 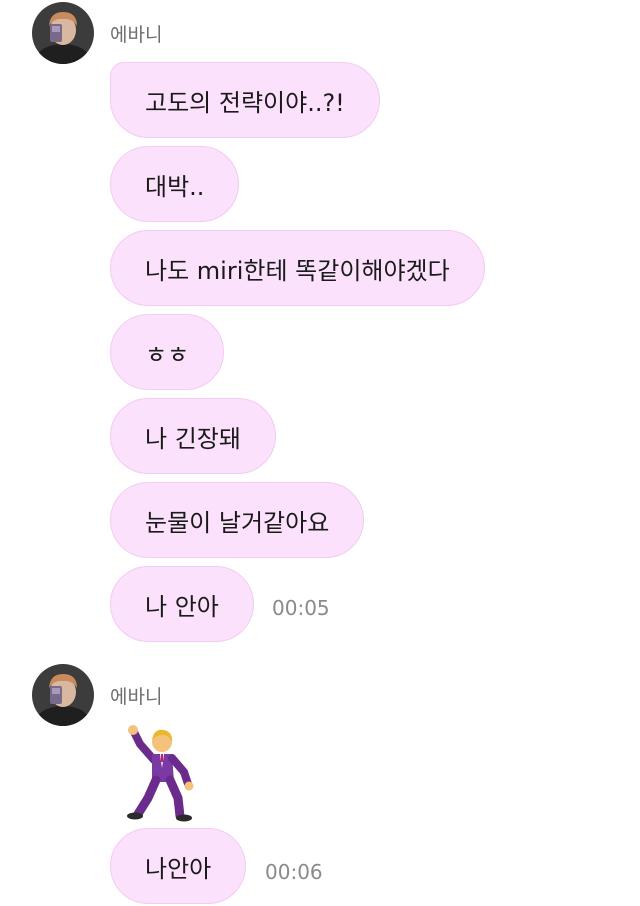 What do you see at coordinates (193, 436) in the screenshot?
I see `message-bubble: 나 긴장돼` at bounding box center [193, 436].